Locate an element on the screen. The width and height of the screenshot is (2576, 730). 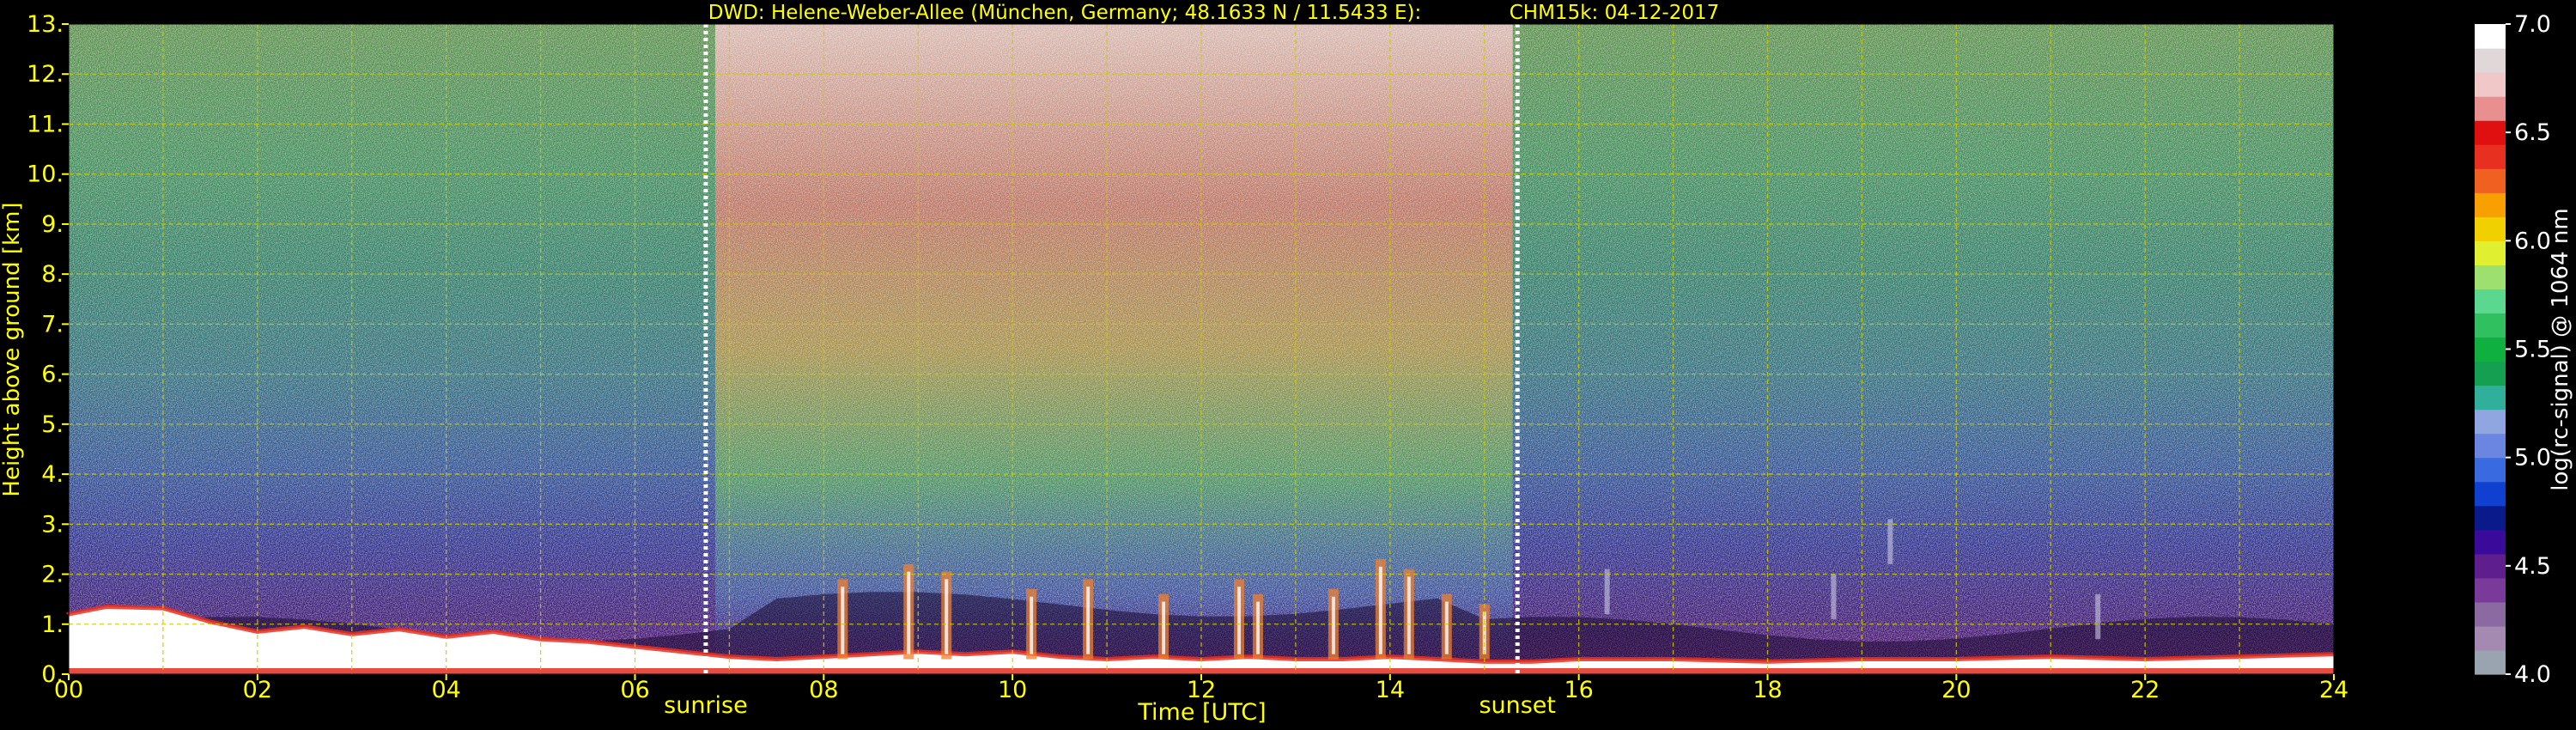
colorbar-tick-label: 6.0 is located at coordinates (2532, 241).